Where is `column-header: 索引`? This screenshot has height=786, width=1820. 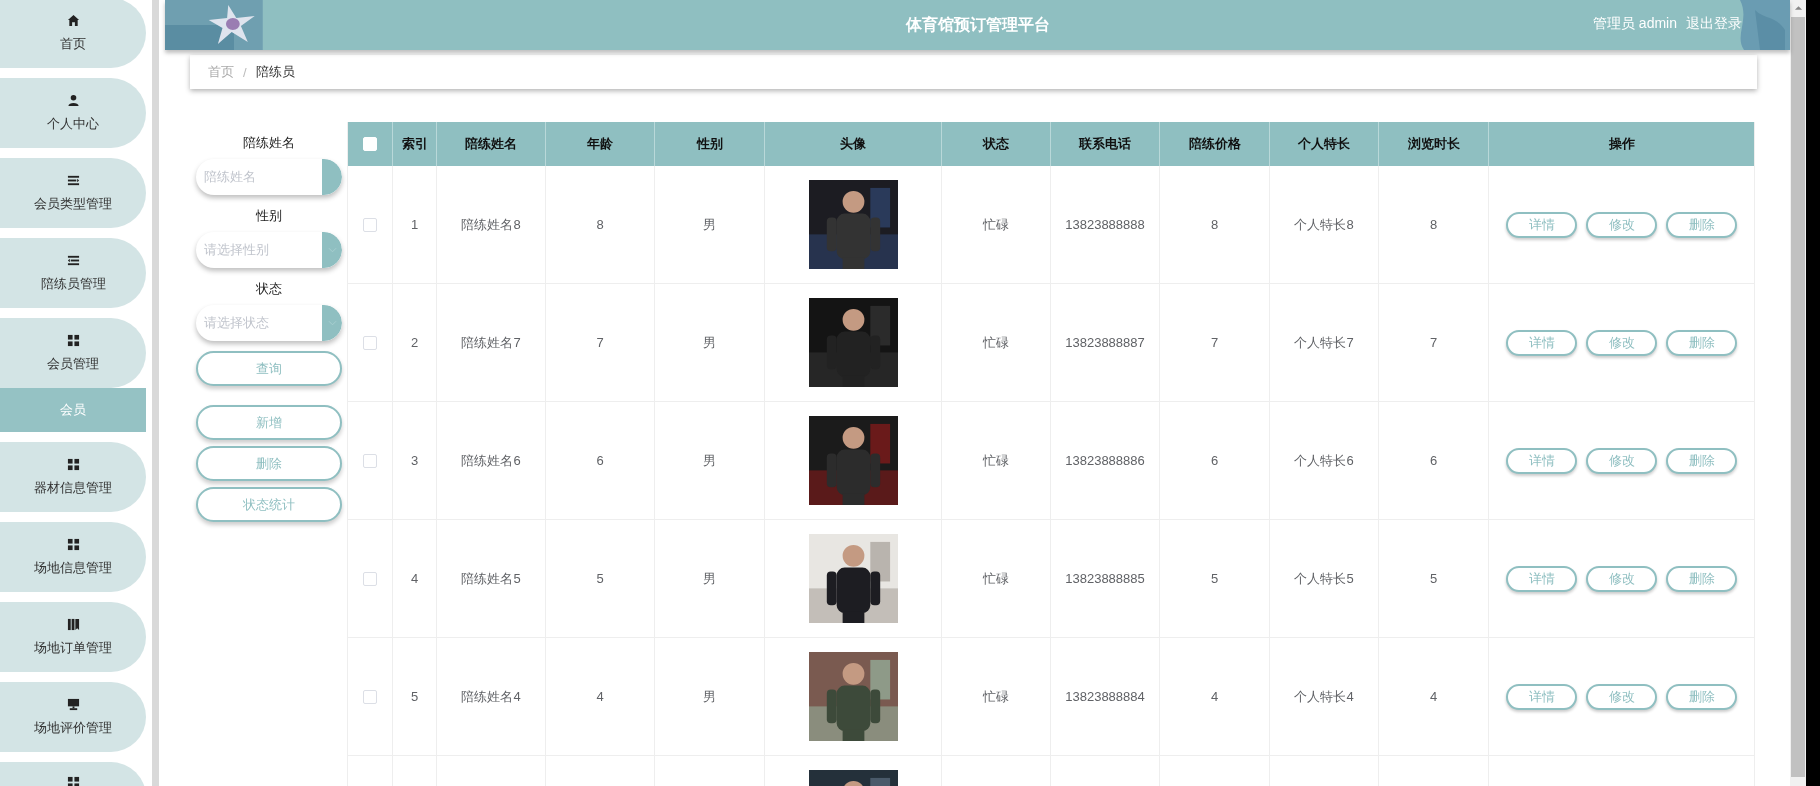
column-header: 索引 is located at coordinates (415, 144).